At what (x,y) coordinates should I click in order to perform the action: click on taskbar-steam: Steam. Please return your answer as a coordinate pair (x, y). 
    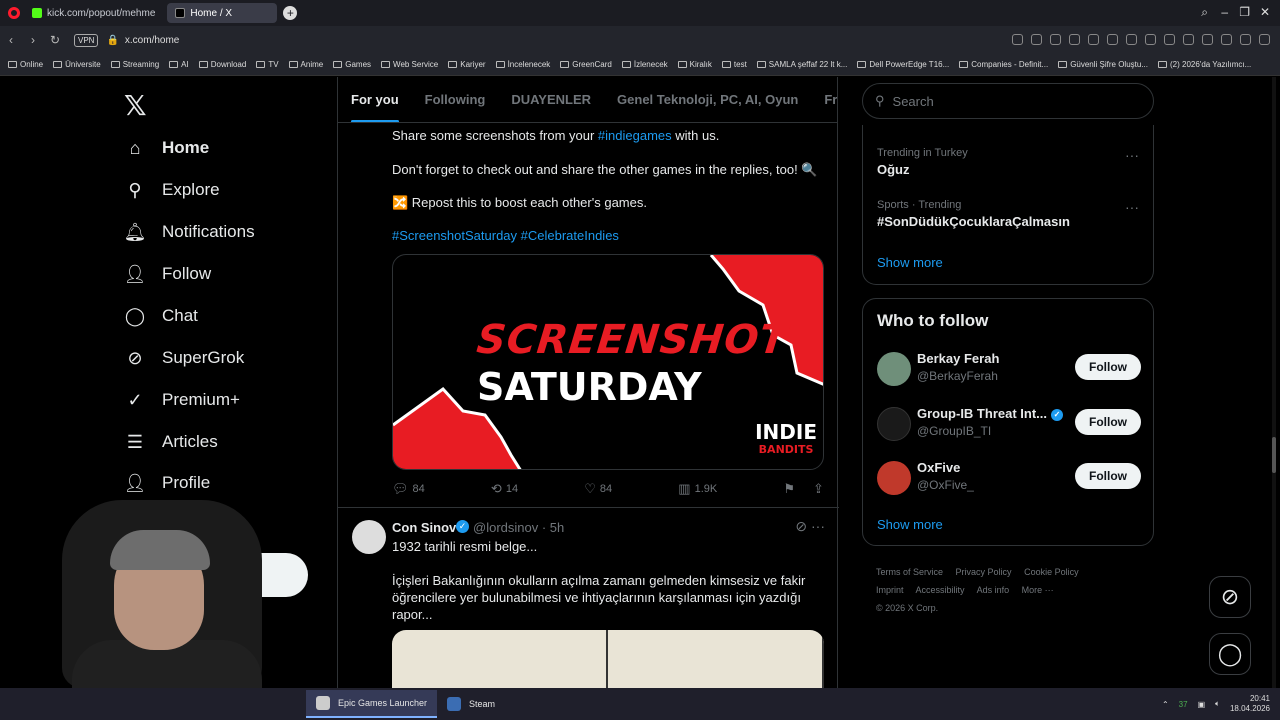
    Looking at the image, I should click on (471, 704).